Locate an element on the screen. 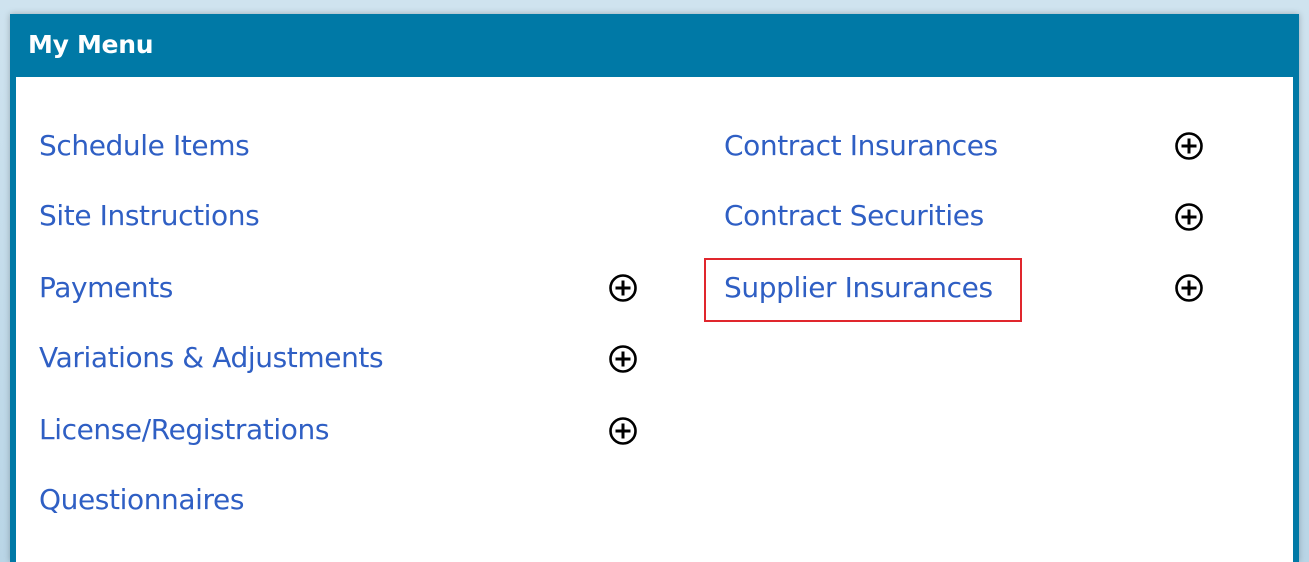  panel-title: My Menu is located at coordinates (91, 44).